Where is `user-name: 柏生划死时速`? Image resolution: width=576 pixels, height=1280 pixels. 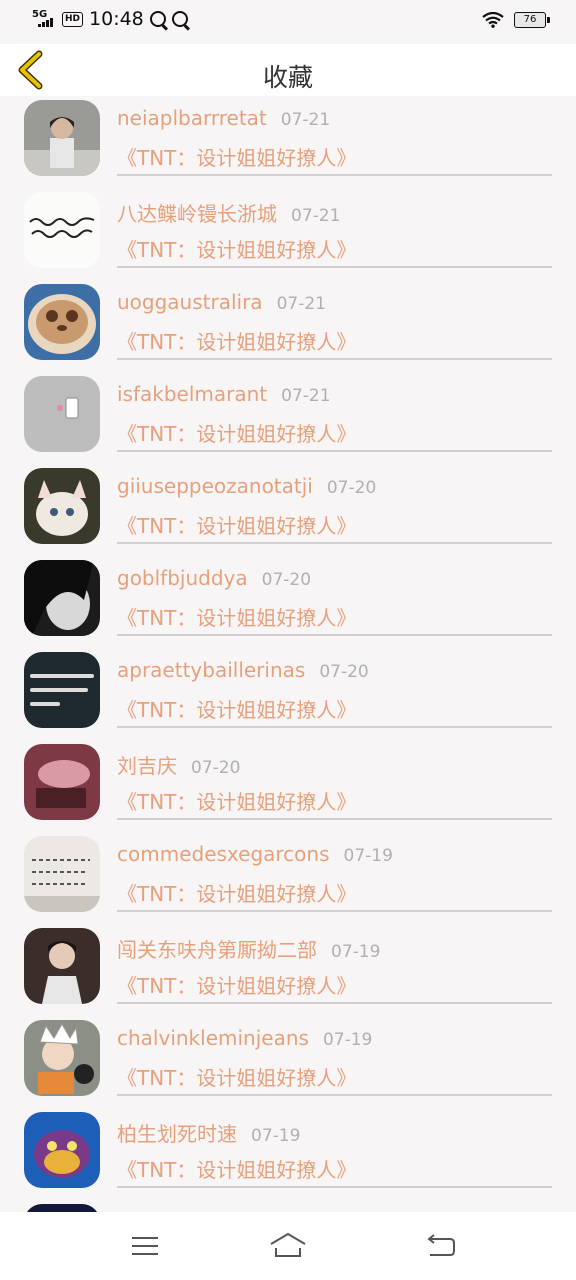 user-name: 柏生划死时速 is located at coordinates (177, 1134).